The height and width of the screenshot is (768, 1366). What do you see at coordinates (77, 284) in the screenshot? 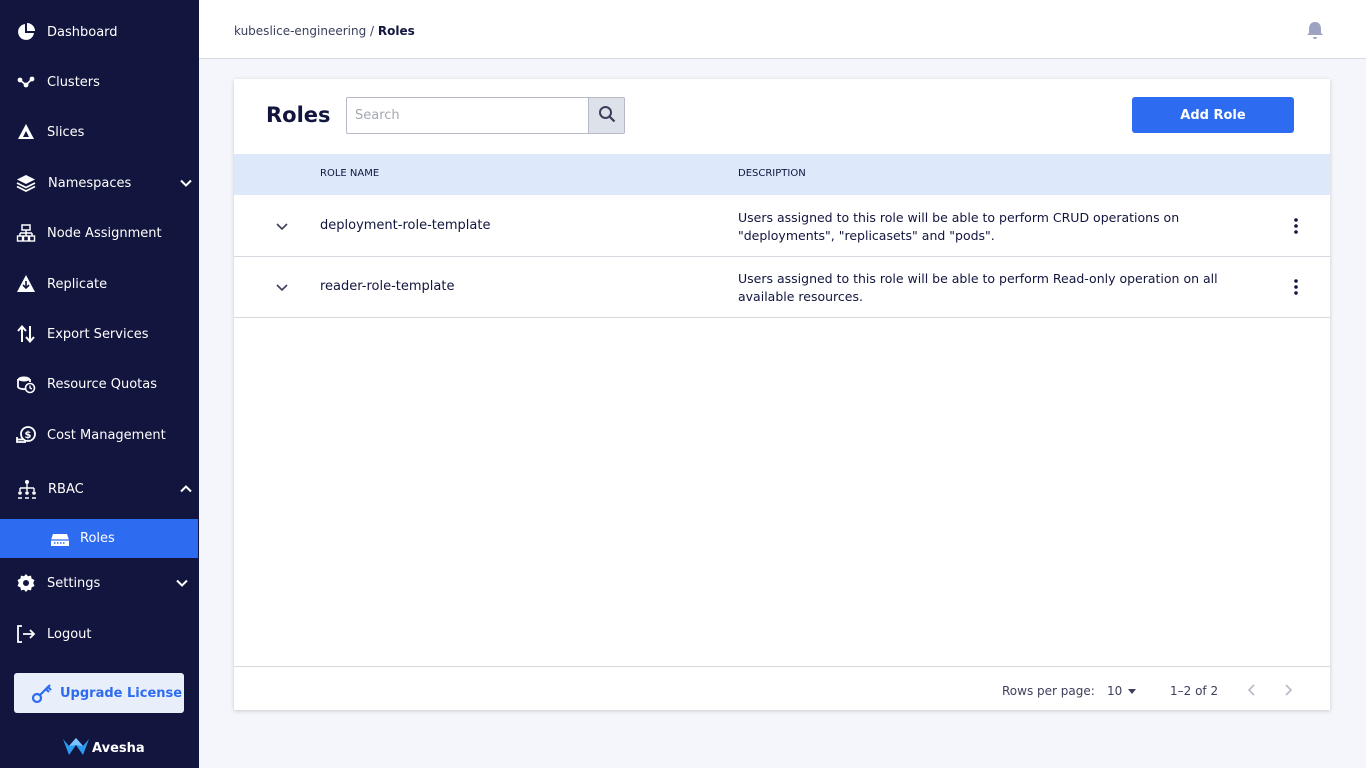
I see `sidebar-item-label: Replicate` at bounding box center [77, 284].